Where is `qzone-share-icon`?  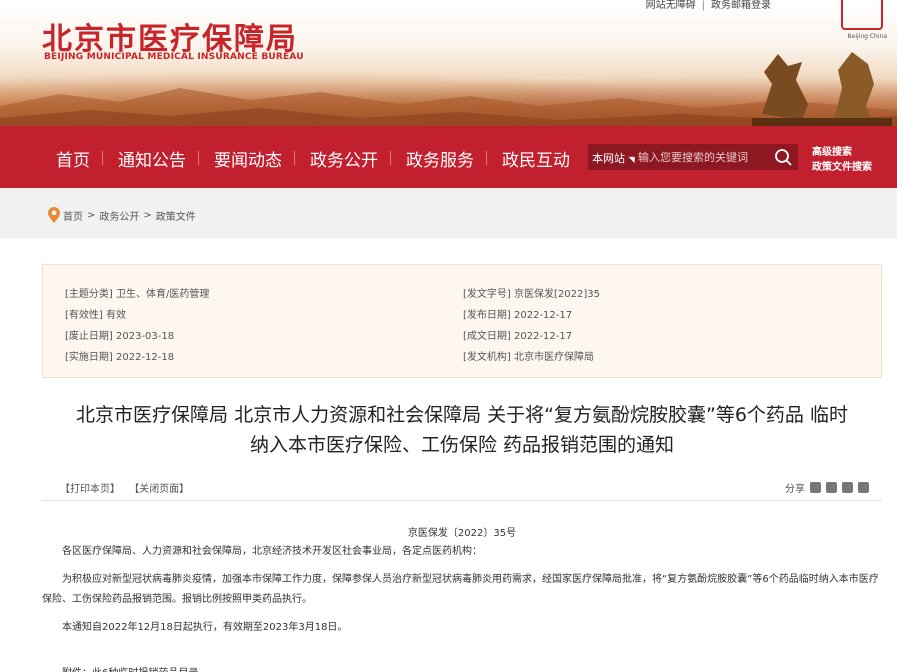 qzone-share-icon is located at coordinates (847, 487).